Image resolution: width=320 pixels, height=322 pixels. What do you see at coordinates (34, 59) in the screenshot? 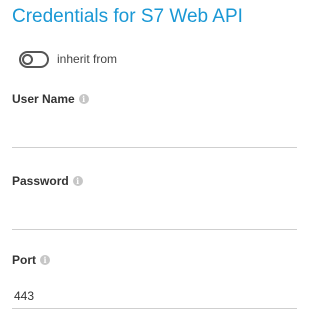
I see `inherit-toggle` at bounding box center [34, 59].